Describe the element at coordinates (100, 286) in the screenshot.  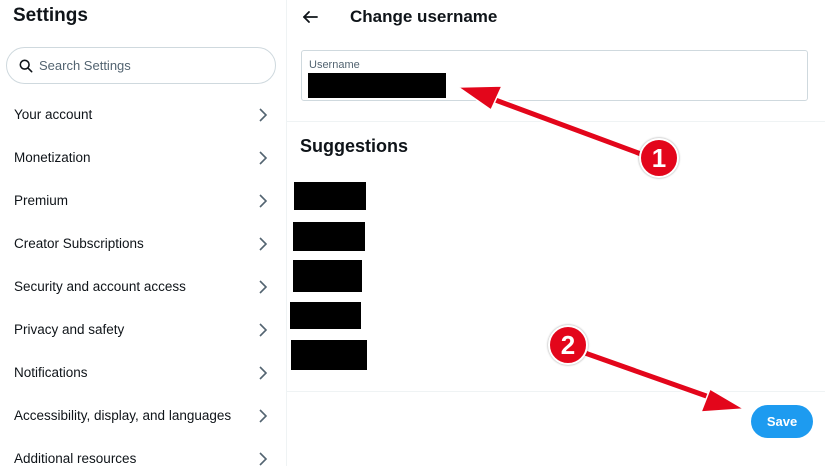
I see `sidebar-item-label: Security and account access` at that location.